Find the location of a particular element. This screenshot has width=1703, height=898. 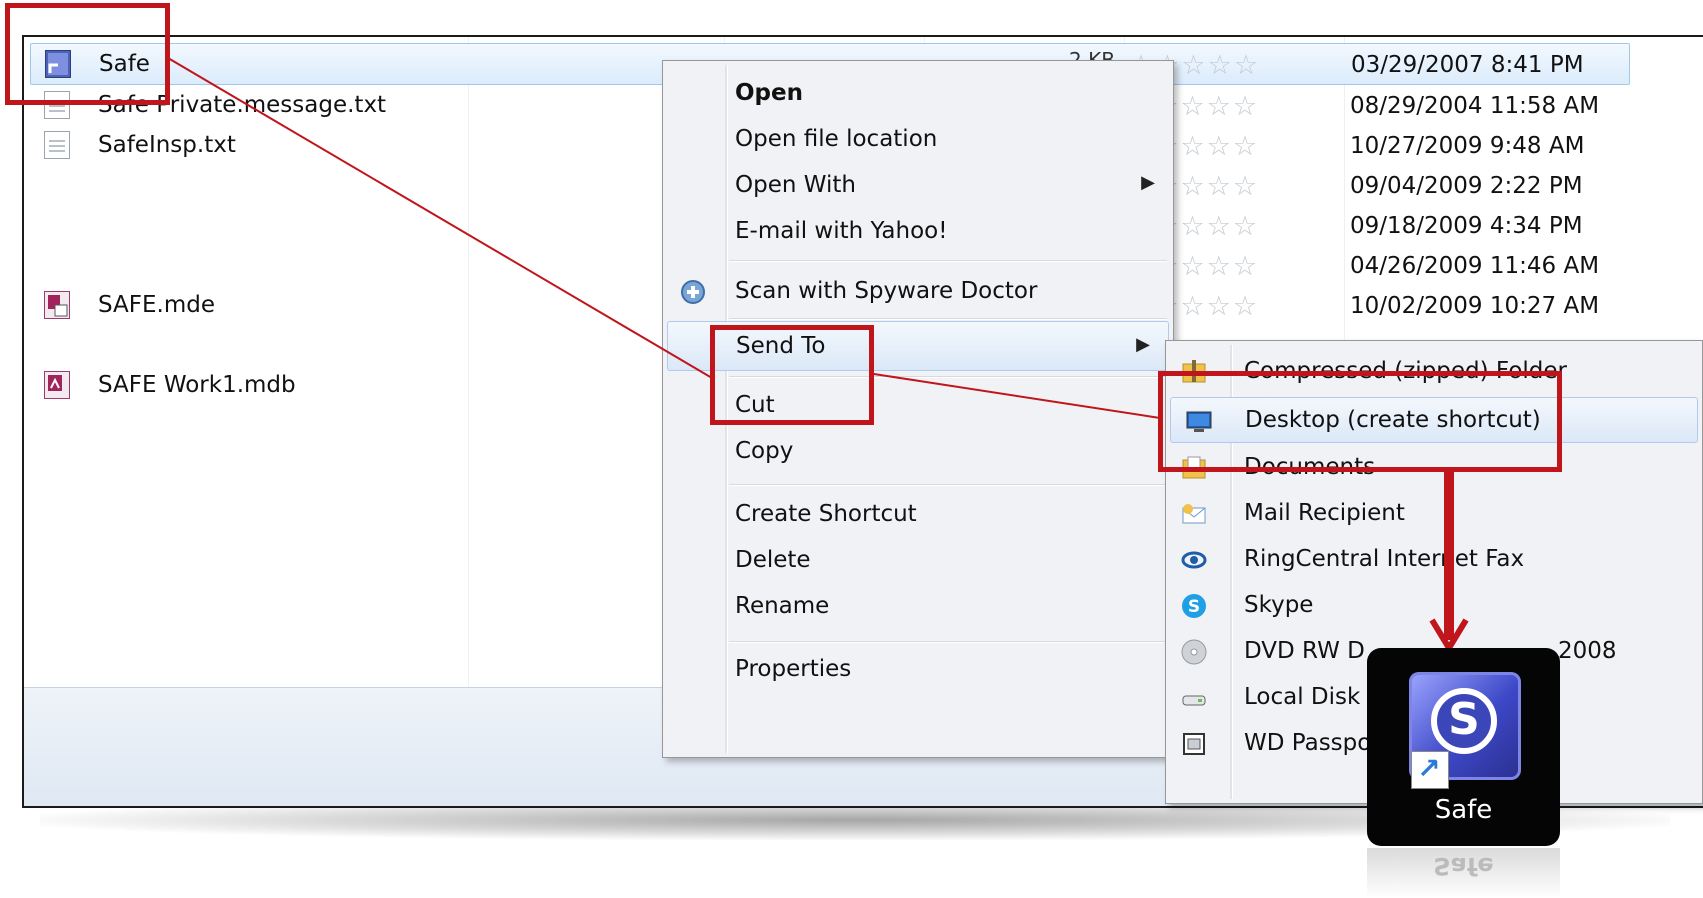

highlight-box-send-to is located at coordinates (792, 375).